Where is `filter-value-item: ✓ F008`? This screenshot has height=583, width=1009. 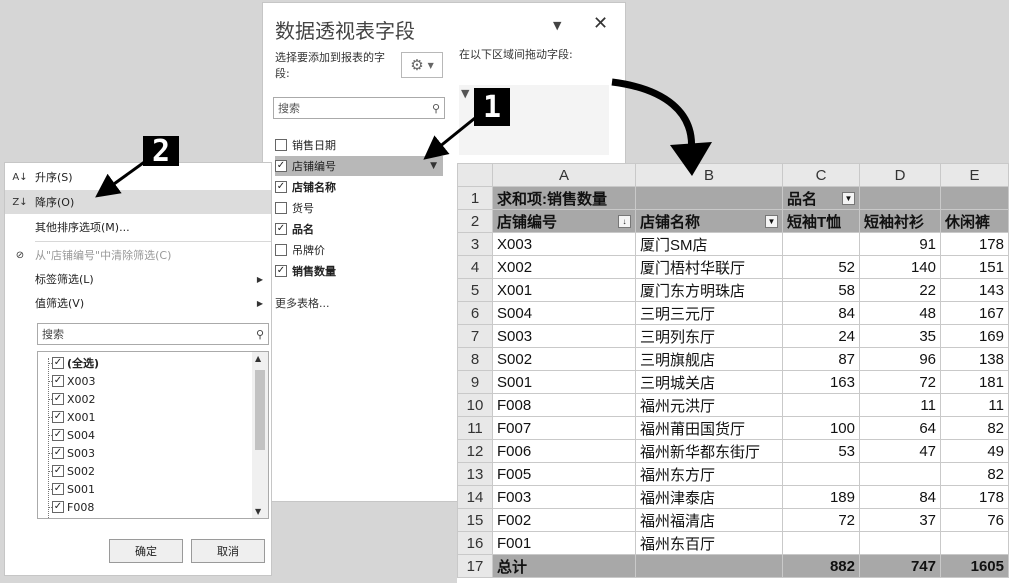 filter-value-item: ✓ F008 is located at coordinates (73, 507).